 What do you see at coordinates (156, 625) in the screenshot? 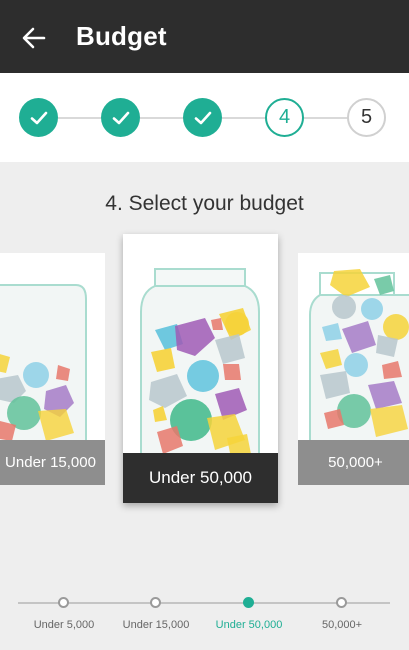
I see `slider-label: Under 15,000` at bounding box center [156, 625].